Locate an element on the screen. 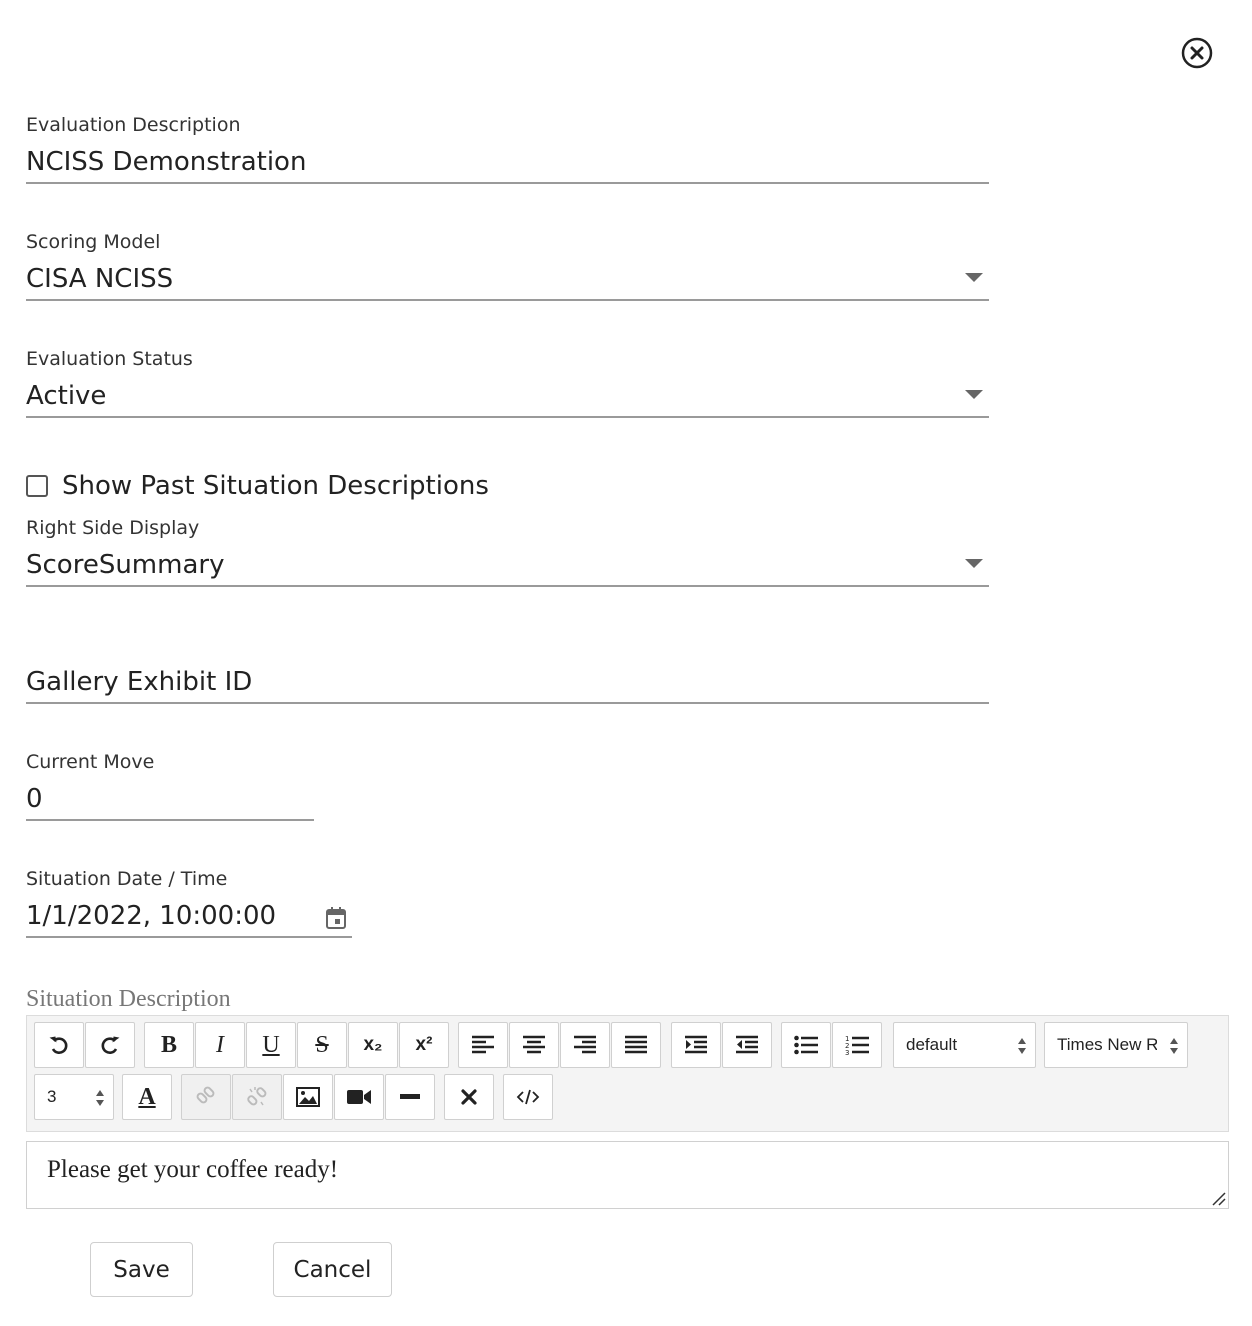 The height and width of the screenshot is (1326, 1252). superscript-icon: x² is located at coordinates (424, 1044).